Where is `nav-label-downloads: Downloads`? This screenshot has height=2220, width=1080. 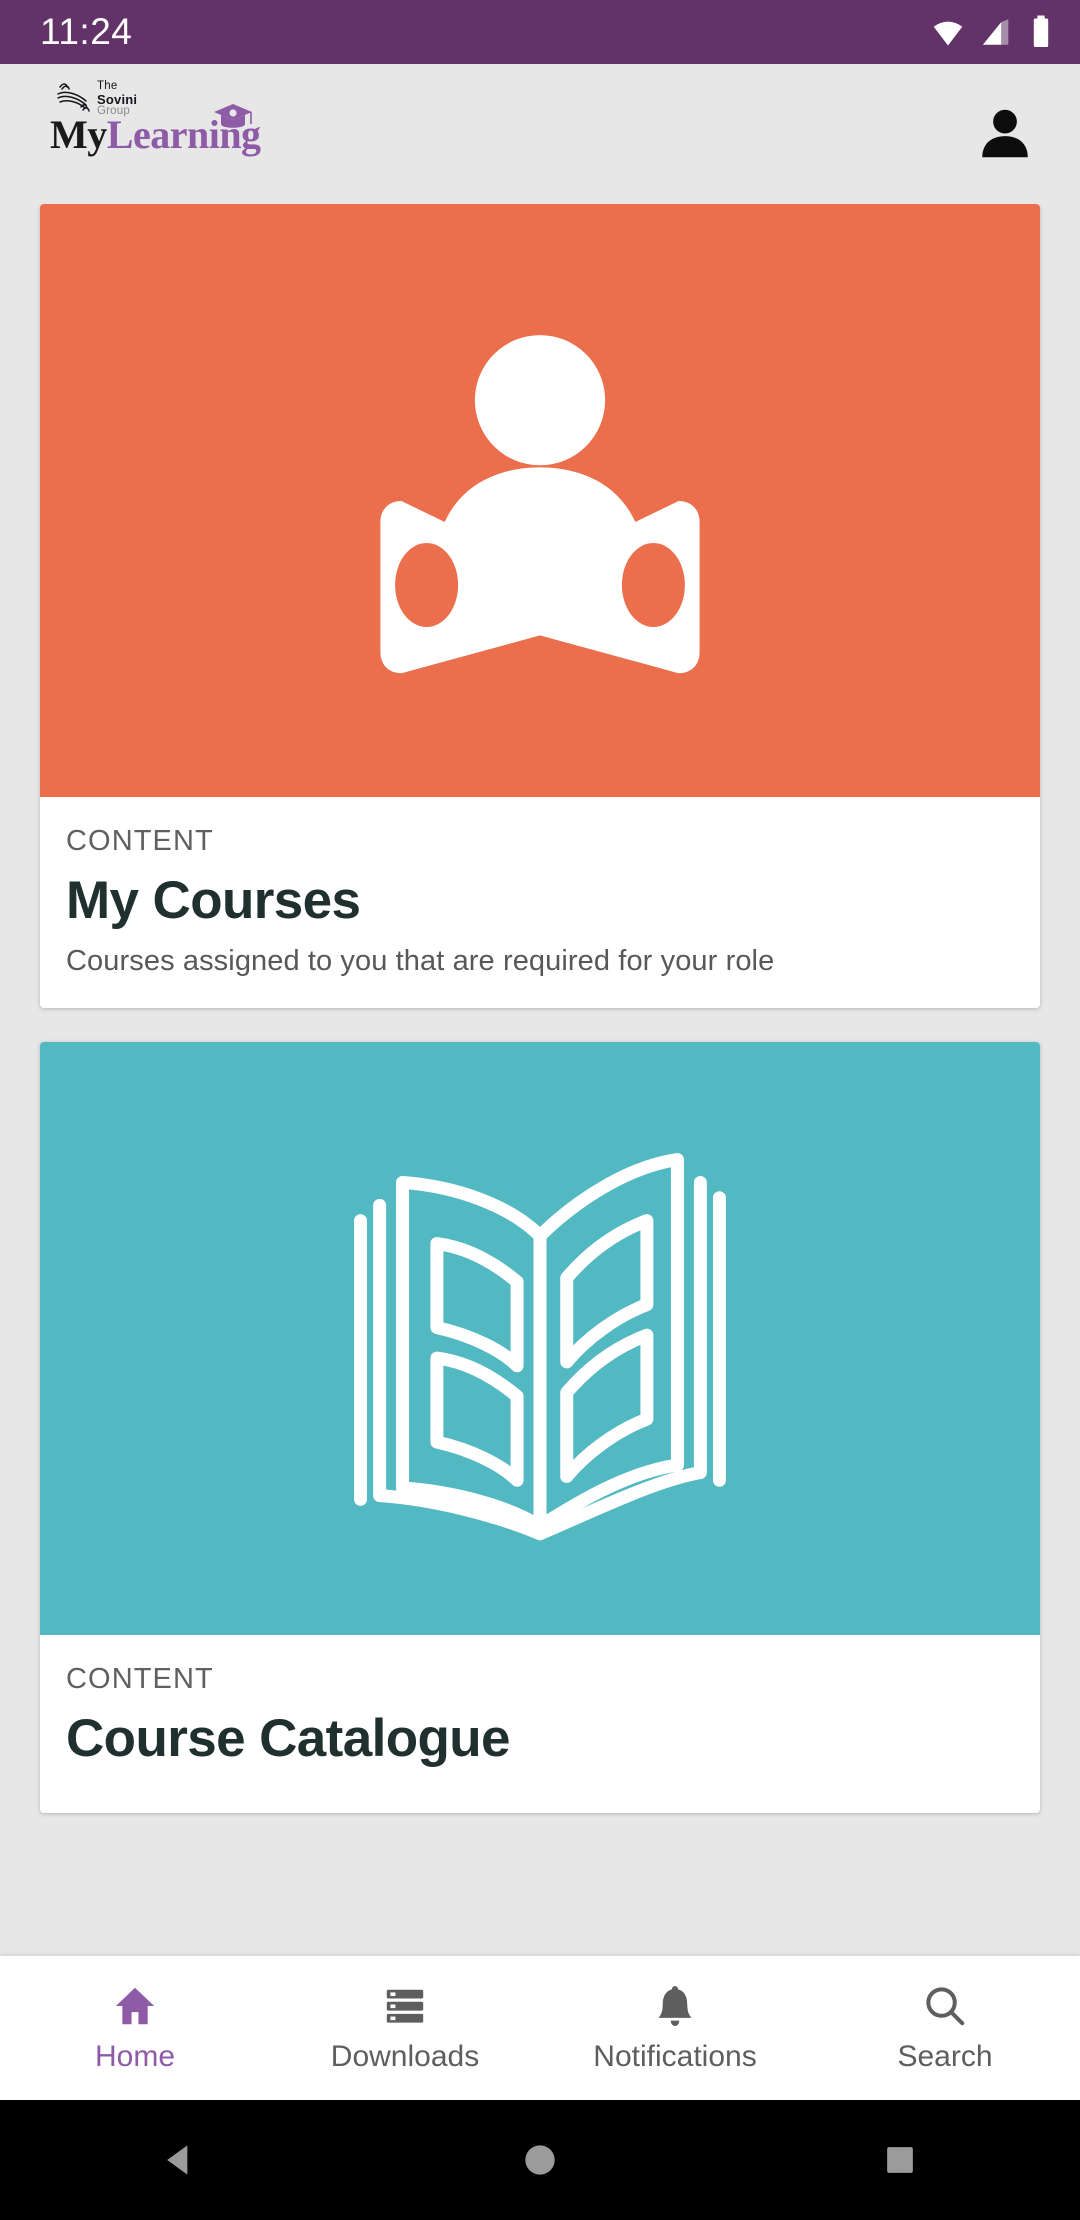
nav-label-downloads: Downloads is located at coordinates (405, 2056).